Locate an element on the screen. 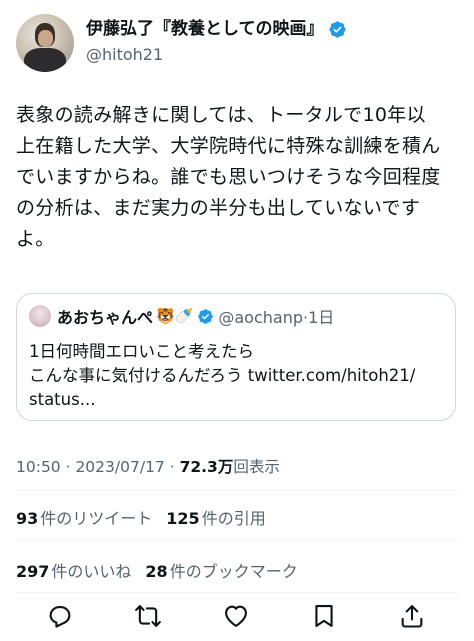 The height and width of the screenshot is (641, 474). author-display-name: 伊藤弘了『教養としての映画』 is located at coordinates (216, 29).